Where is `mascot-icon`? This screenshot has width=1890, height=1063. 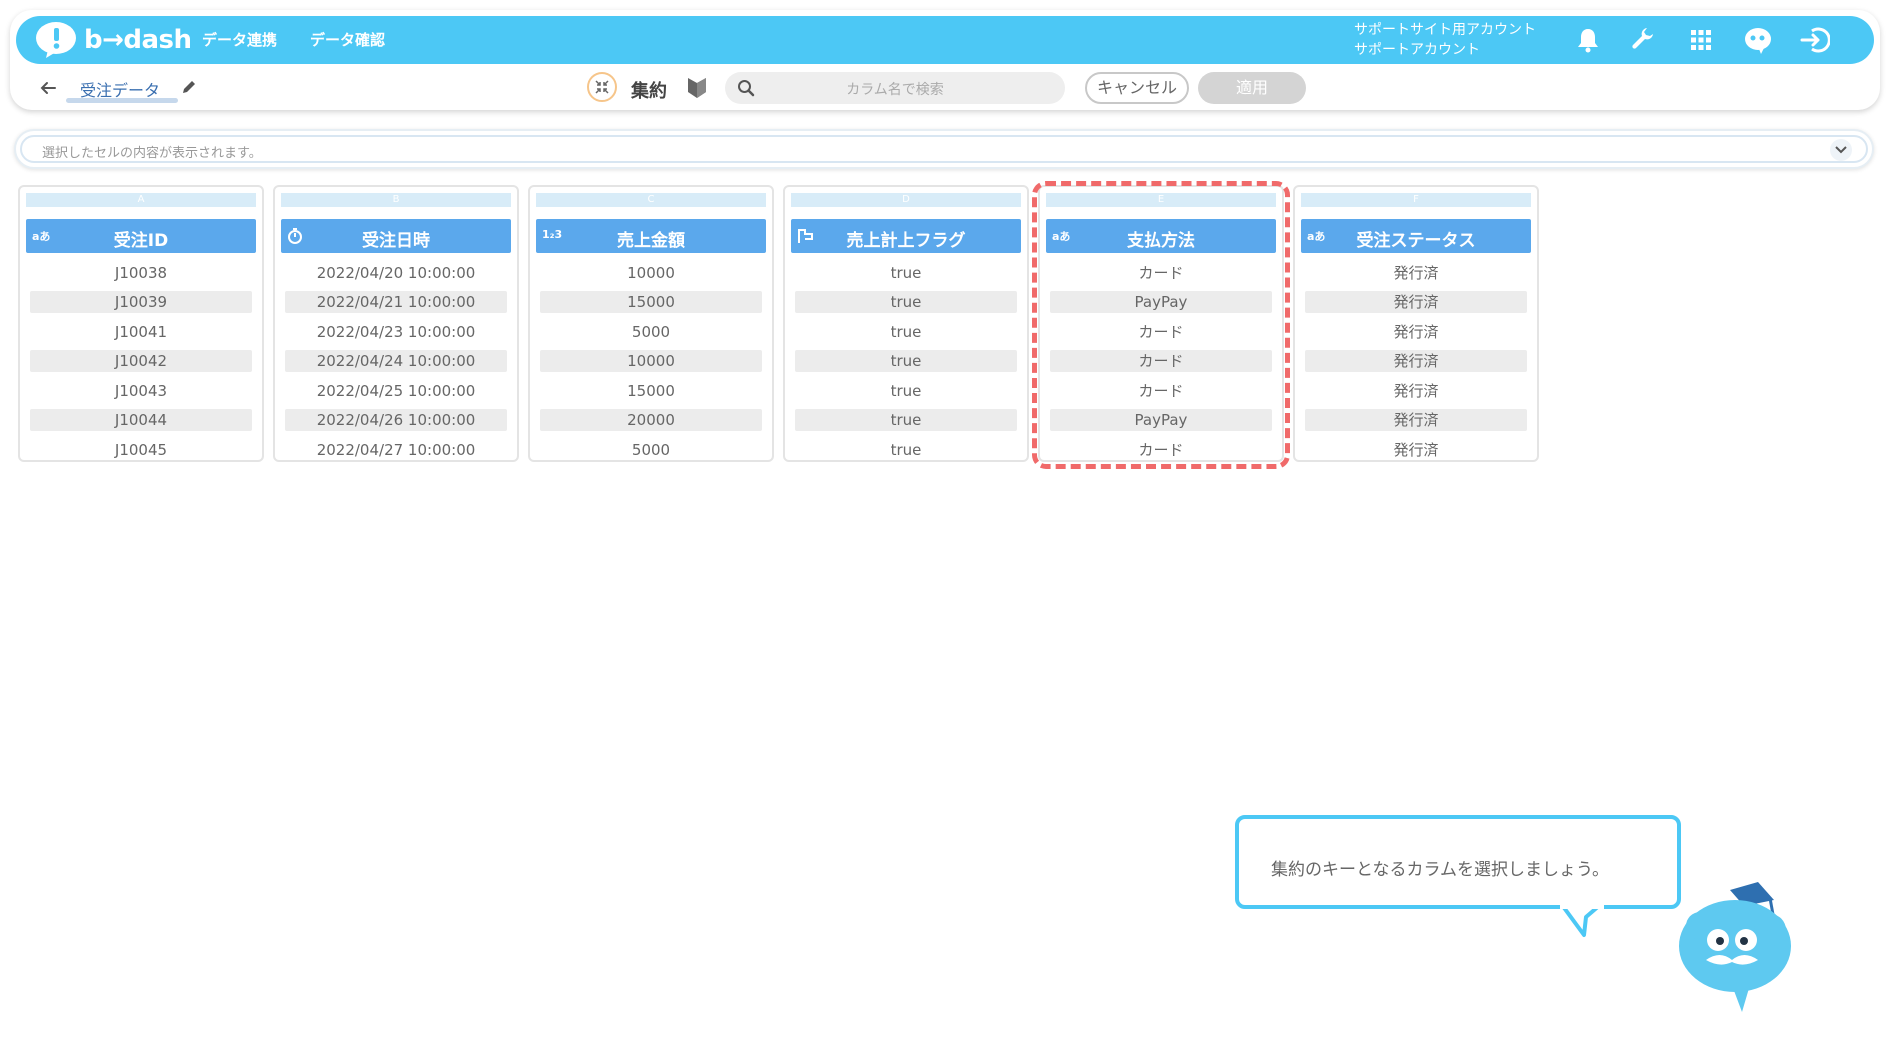
mascot-icon is located at coordinates (1735, 947).